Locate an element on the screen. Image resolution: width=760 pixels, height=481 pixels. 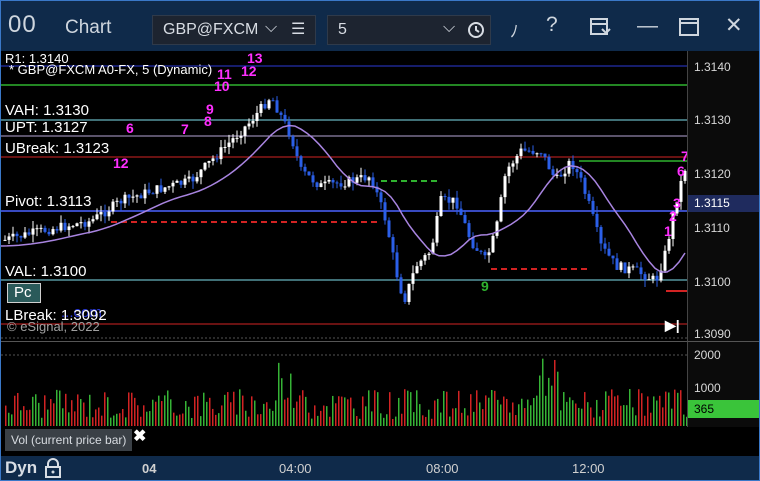
volume-axis: 2000 1000 365 is located at coordinates (723, 384).